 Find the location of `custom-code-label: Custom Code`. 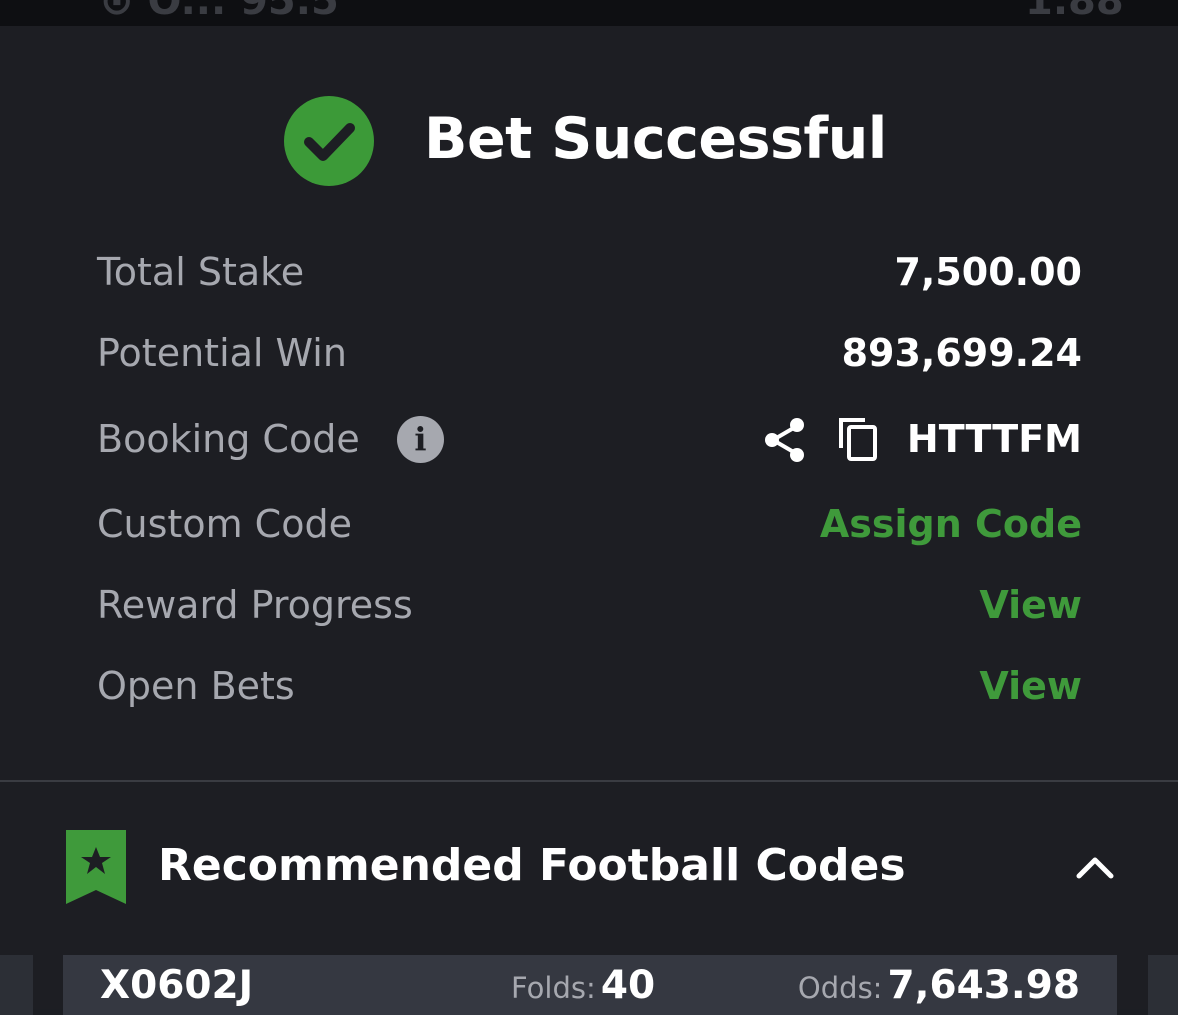

custom-code-label: Custom Code is located at coordinates (224, 524).